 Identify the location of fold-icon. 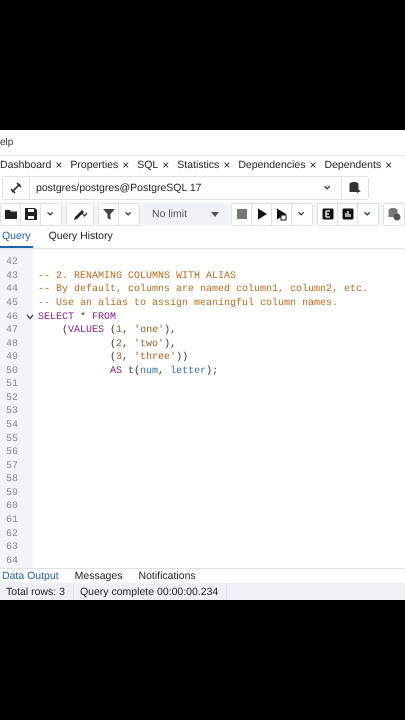
(30, 317).